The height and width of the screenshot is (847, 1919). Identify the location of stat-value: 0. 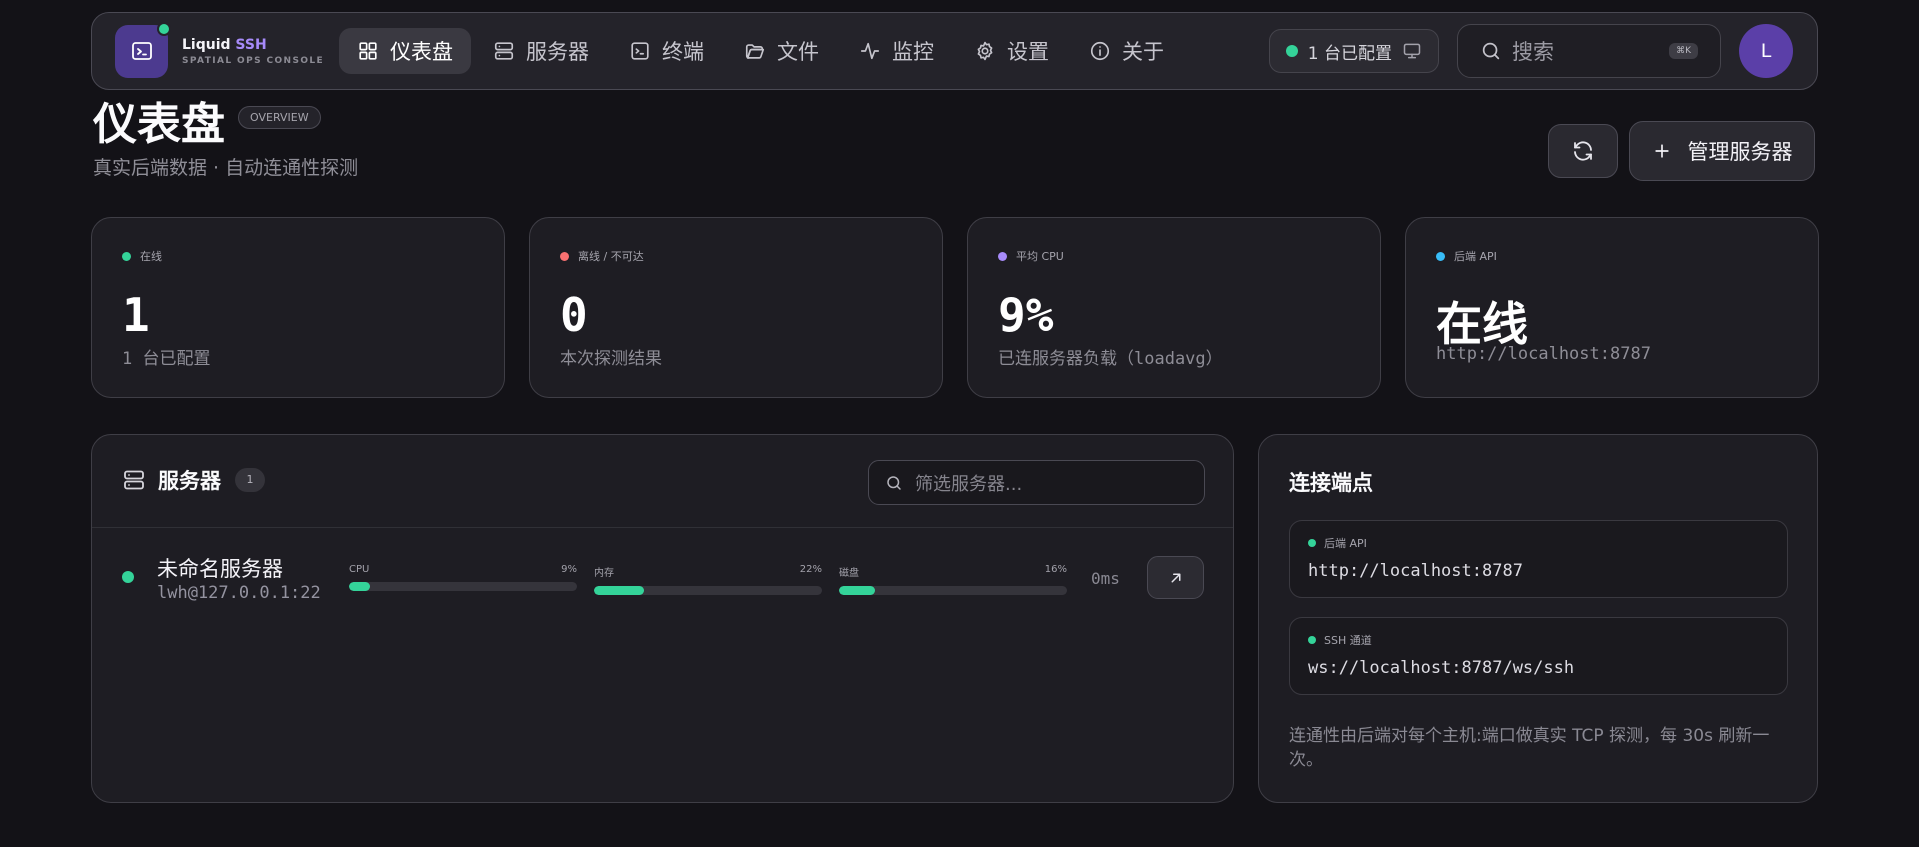
(574, 315).